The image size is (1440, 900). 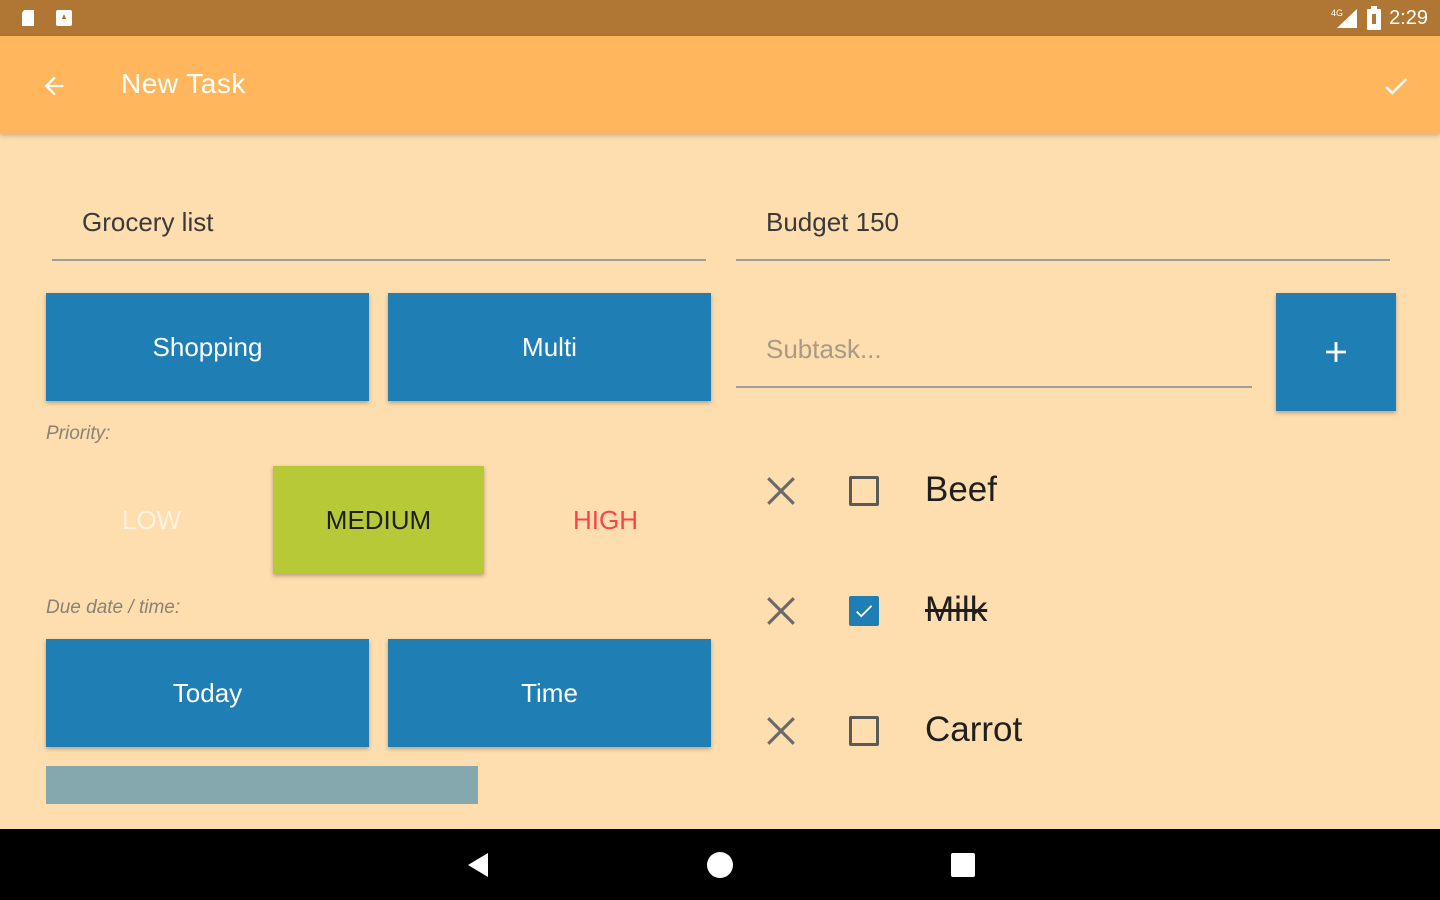 I want to click on subtask-item: Carrot, so click(x=1060, y=730).